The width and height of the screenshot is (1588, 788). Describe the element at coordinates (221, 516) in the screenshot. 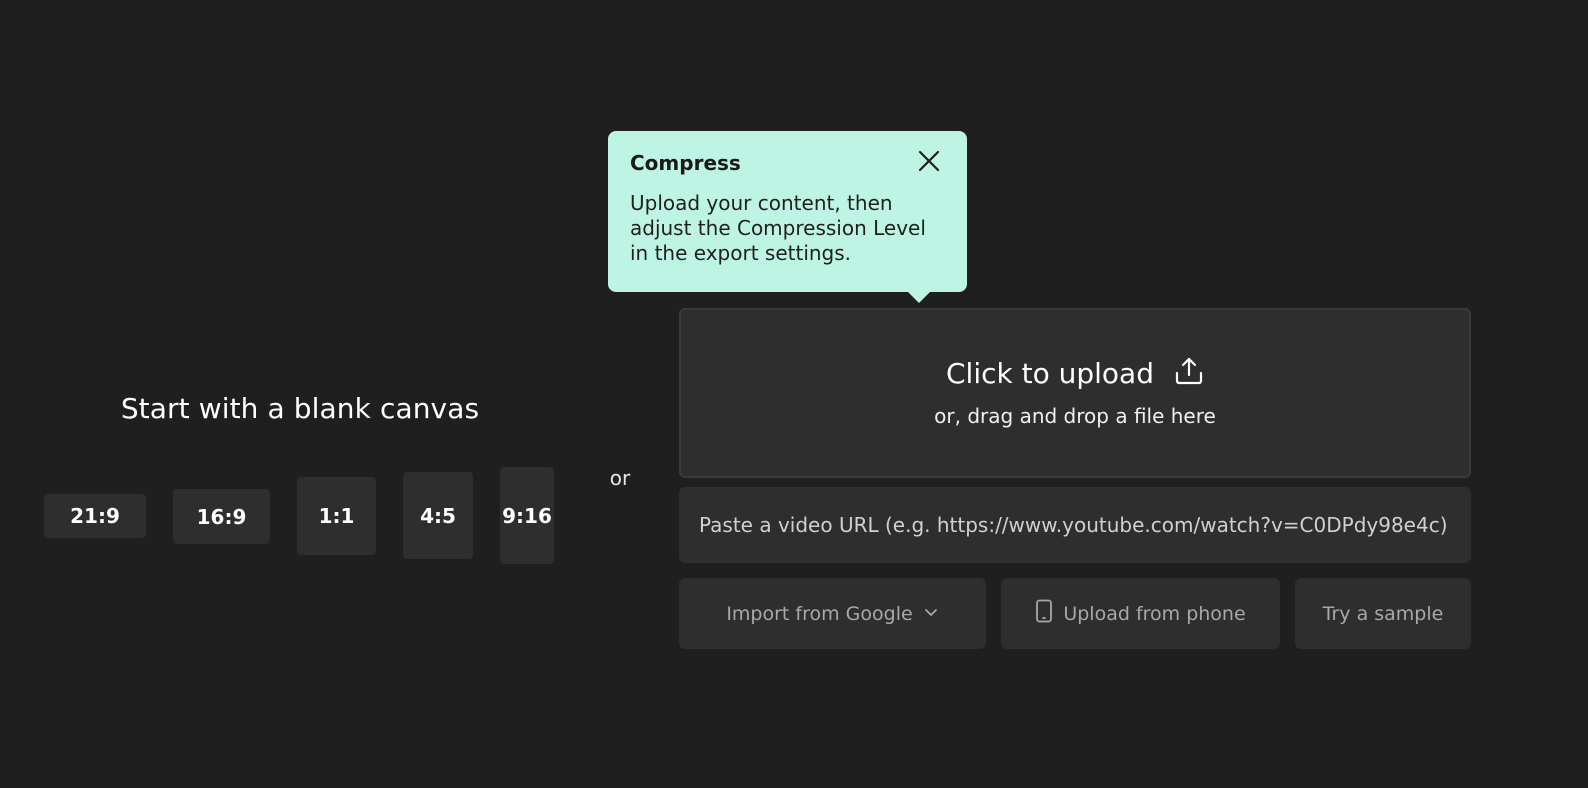

I see `ratio-16-9-button: 16:9` at that location.